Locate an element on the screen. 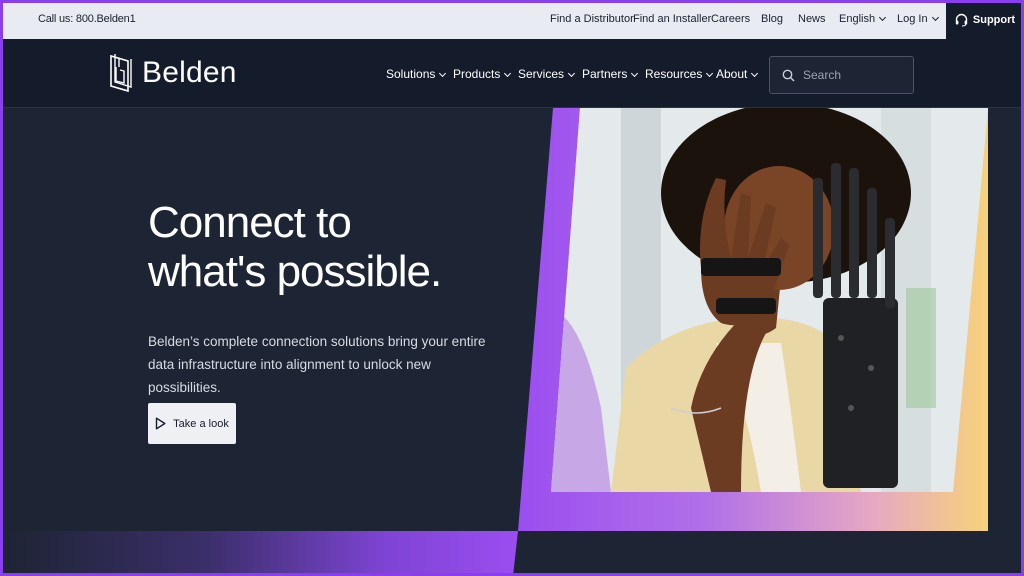 Image resolution: width=1024 pixels, height=576 pixels. language-label: English is located at coordinates (857, 19).